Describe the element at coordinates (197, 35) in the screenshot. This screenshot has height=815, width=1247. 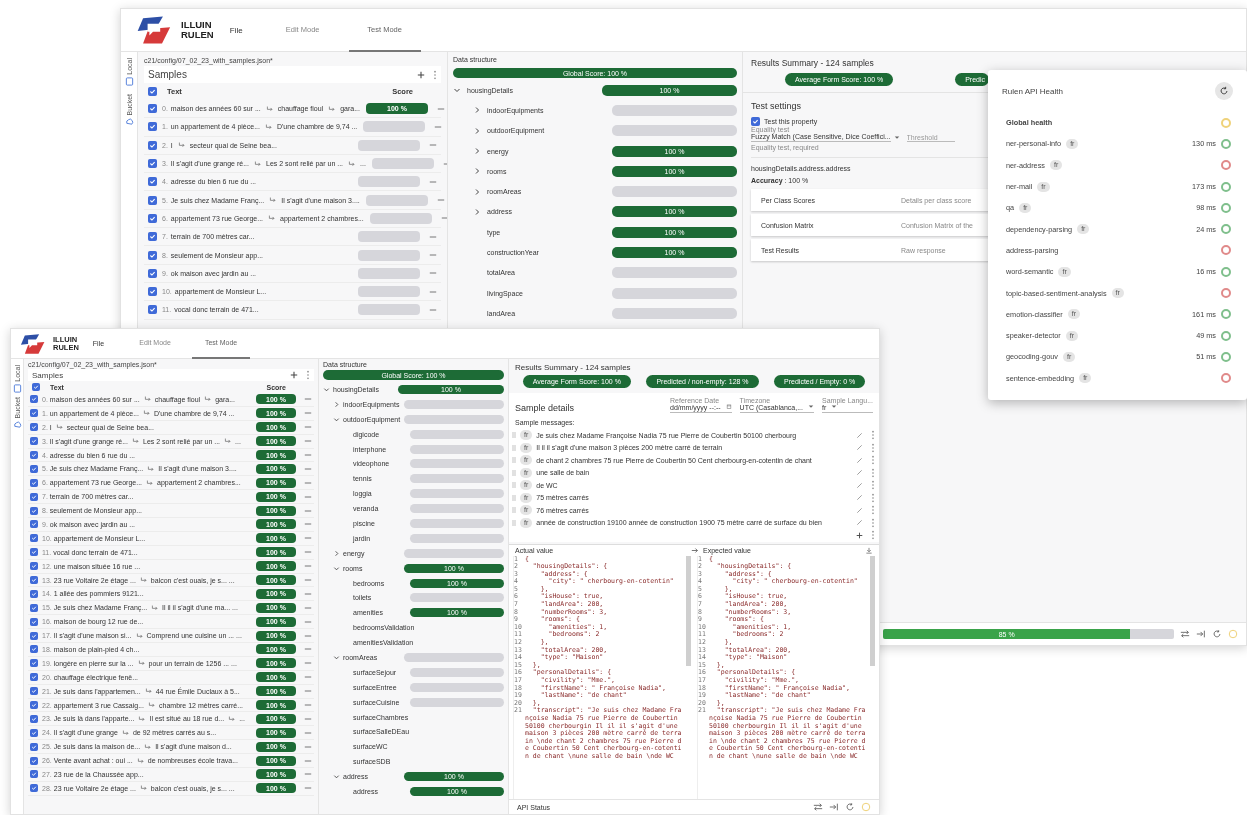
I see `logo-text: RULEN` at that location.